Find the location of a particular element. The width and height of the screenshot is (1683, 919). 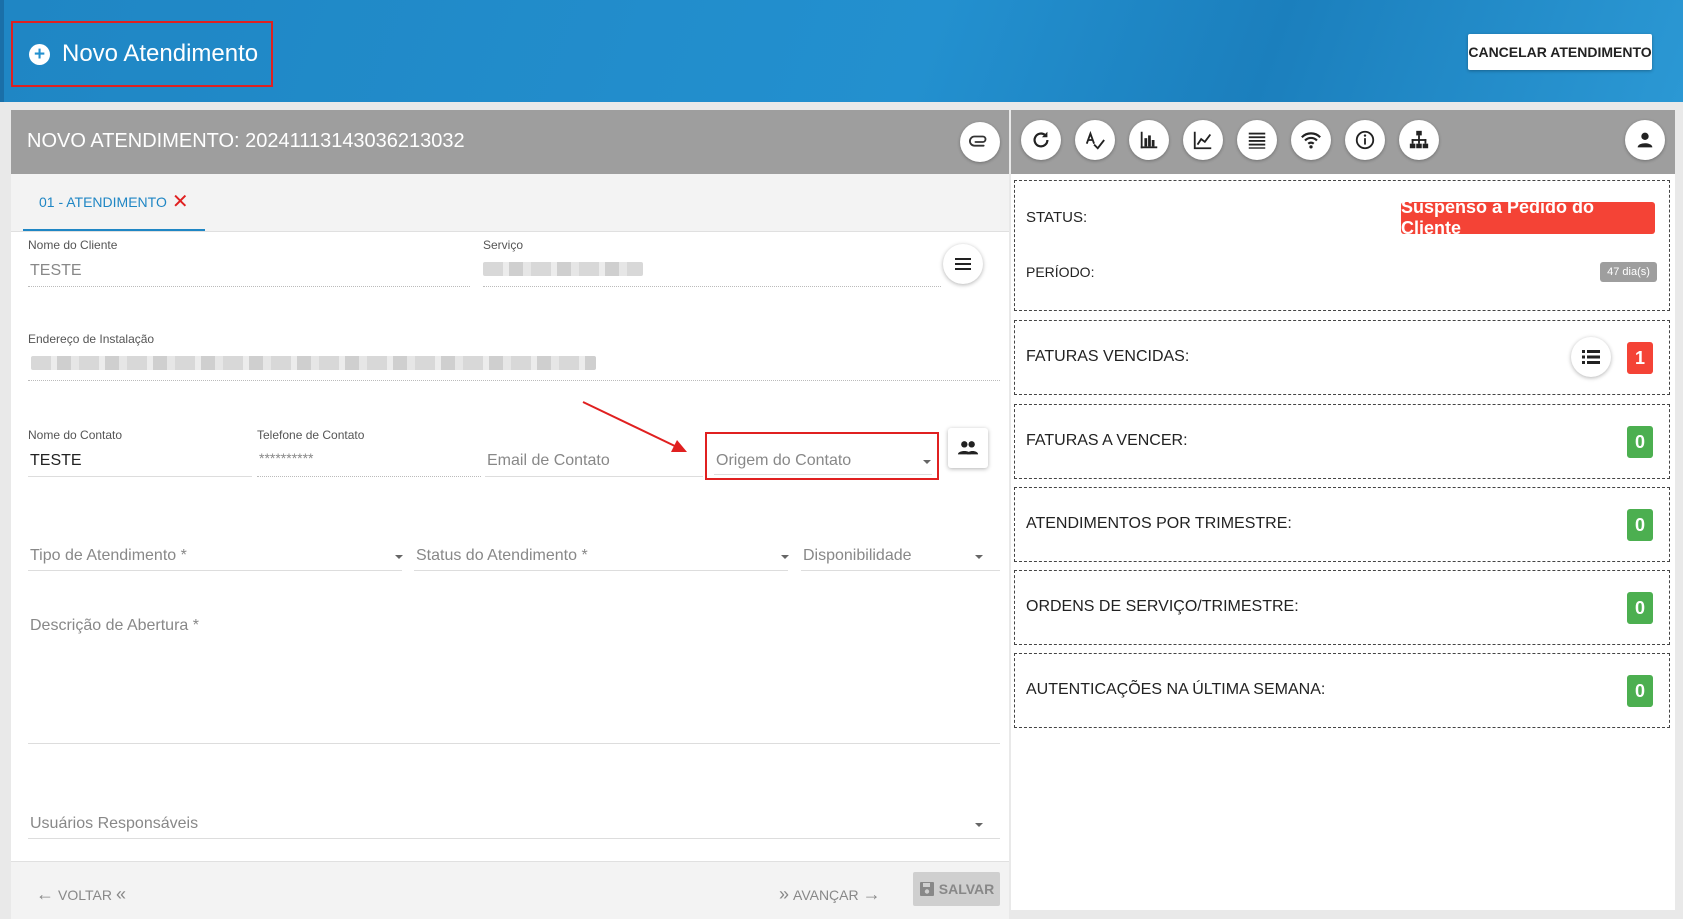

user-button is located at coordinates (1645, 140).